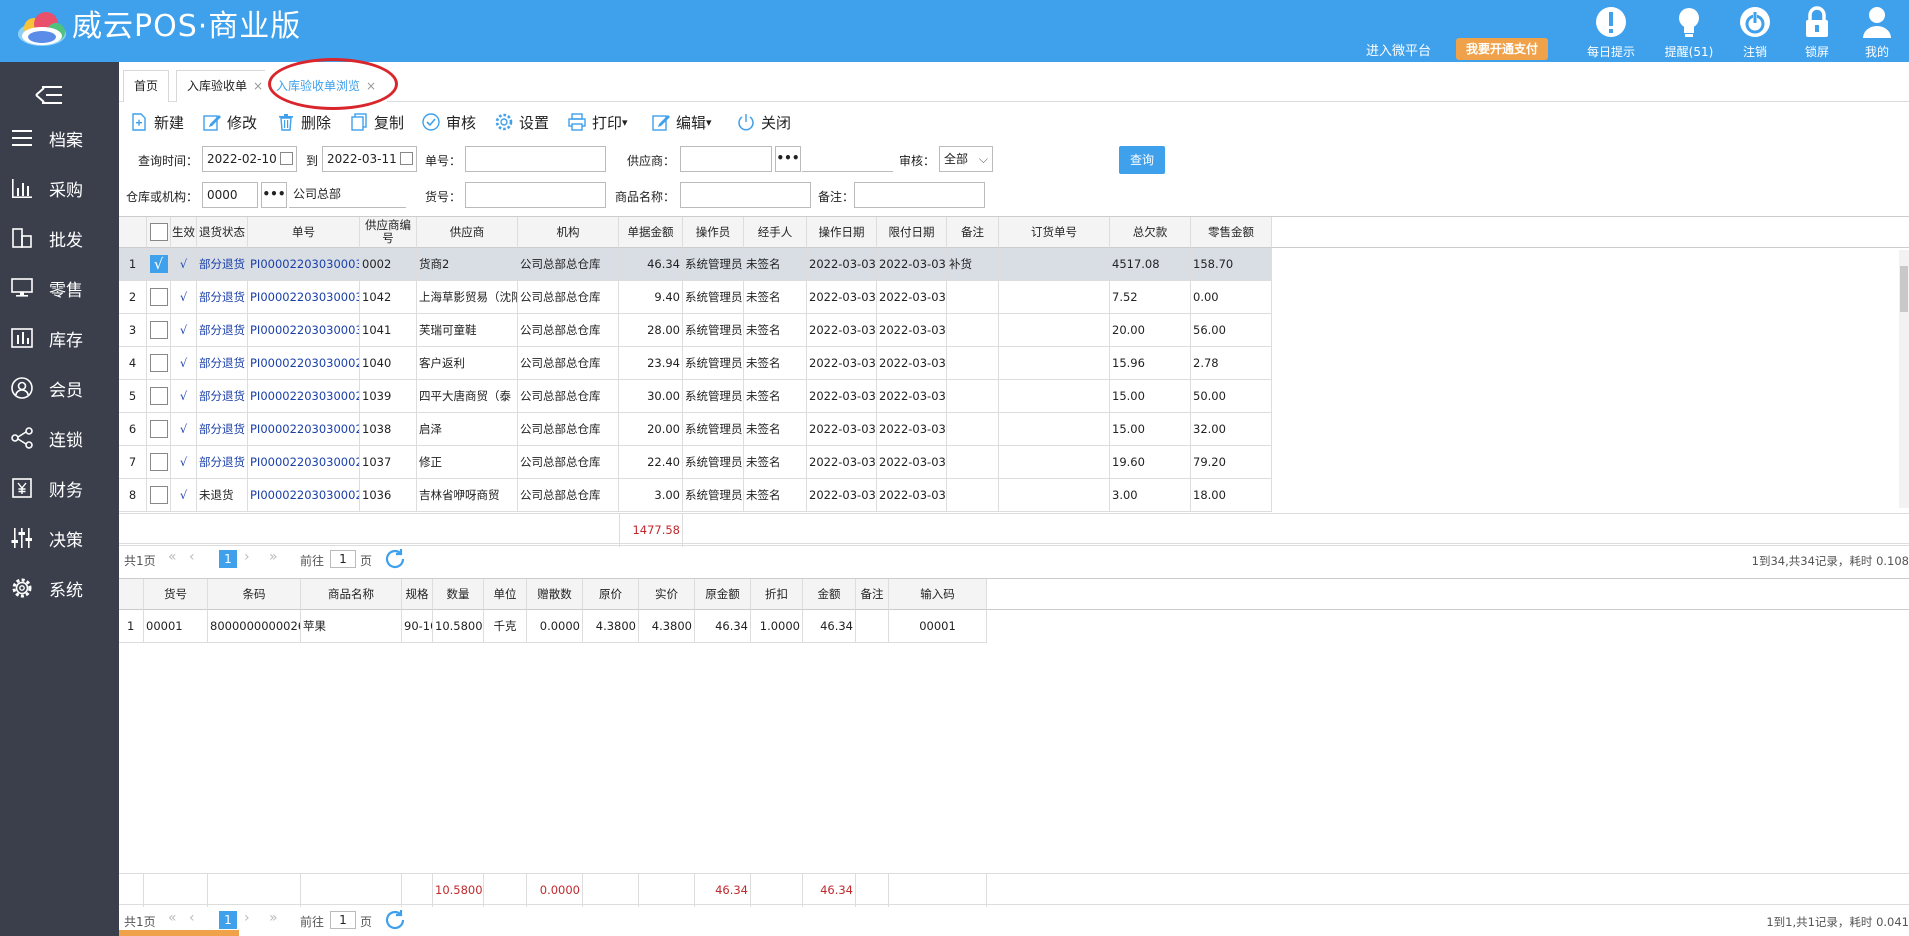  What do you see at coordinates (681, 122) in the screenshot?
I see `edit-menu-button: 编辑 ▾` at bounding box center [681, 122].